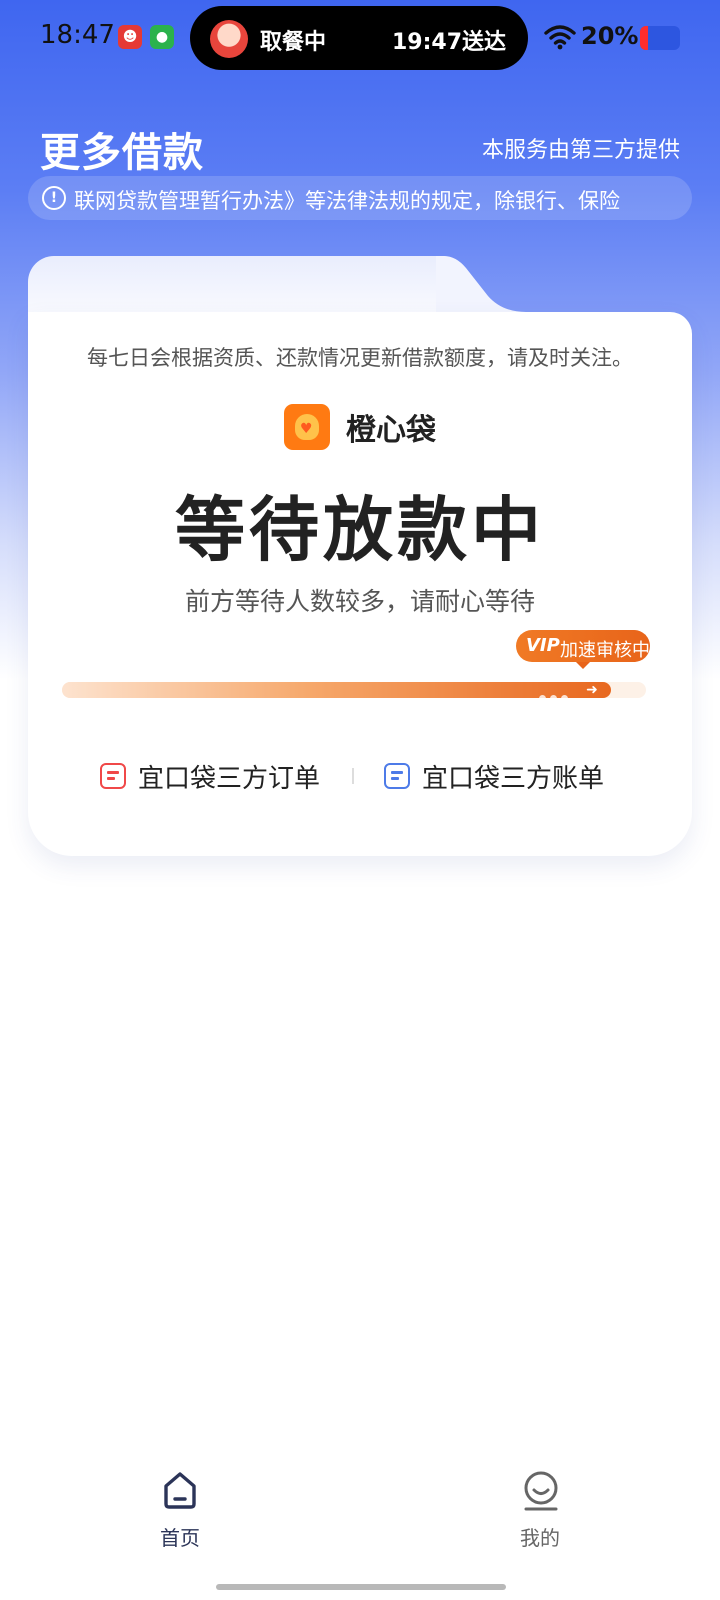 This screenshot has height=1600, width=720. Describe the element at coordinates (543, 645) in the screenshot. I see `vip-tag: VIP` at that location.